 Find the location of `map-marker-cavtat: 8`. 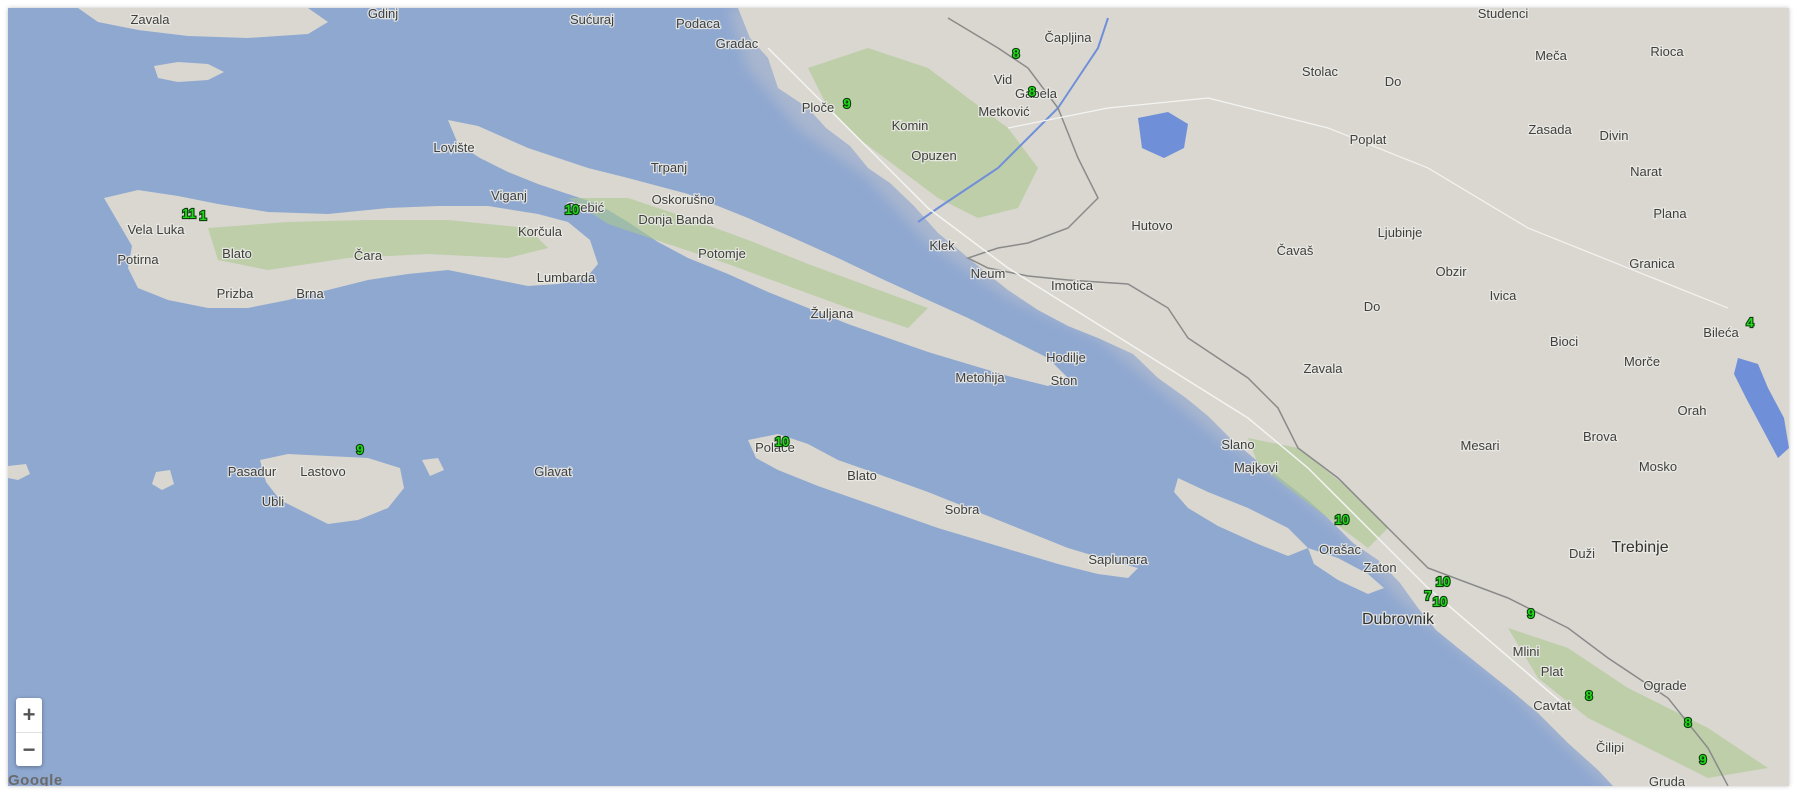

map-marker-cavtat: 8 is located at coordinates (1588, 695).